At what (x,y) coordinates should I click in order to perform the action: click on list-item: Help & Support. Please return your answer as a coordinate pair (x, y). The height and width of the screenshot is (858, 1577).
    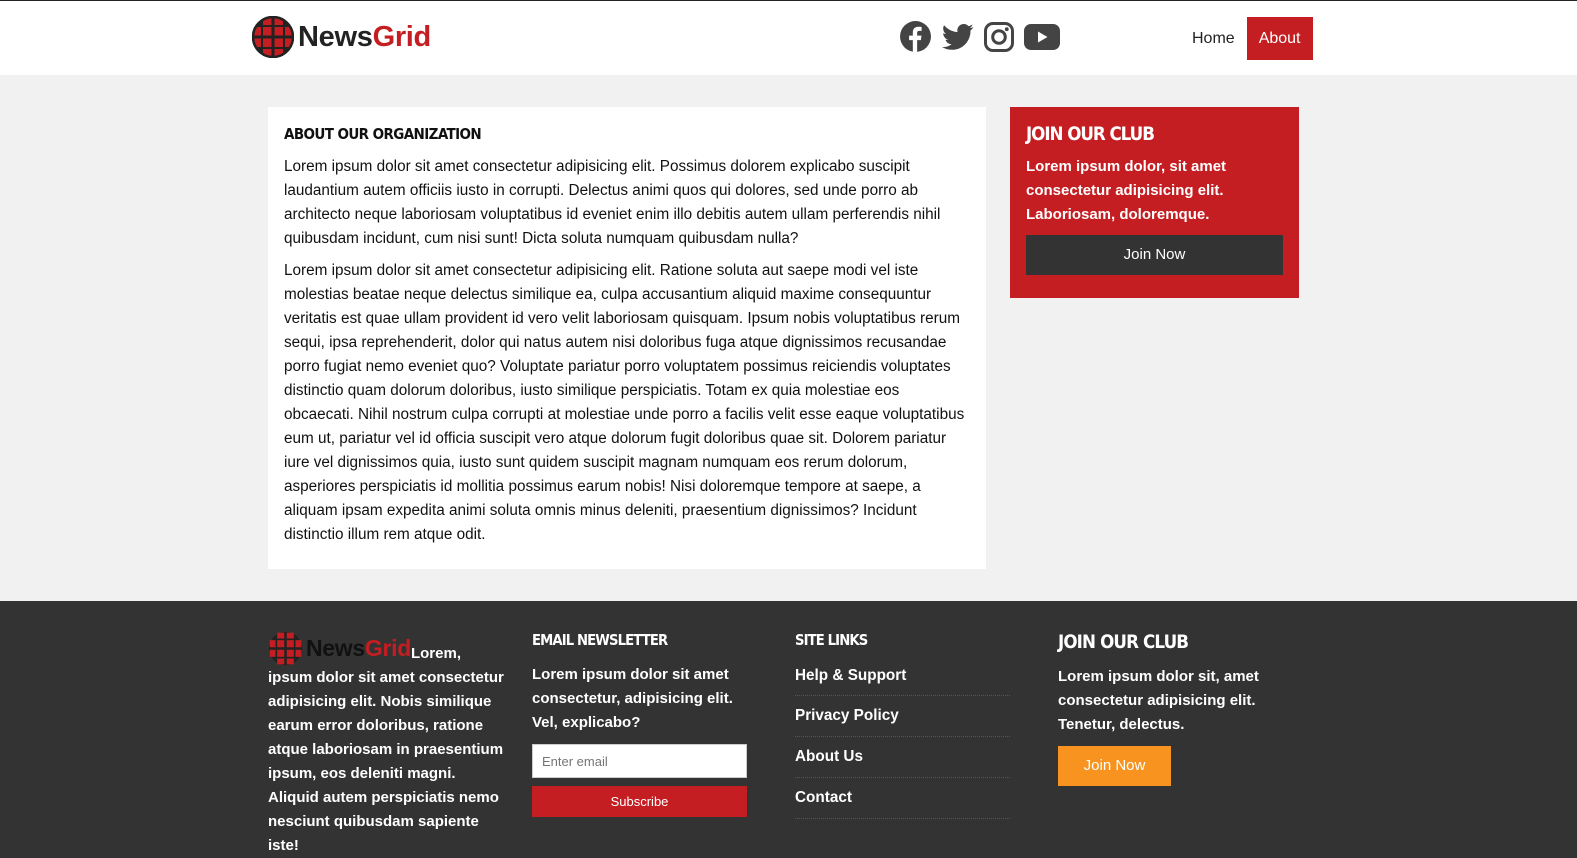
    Looking at the image, I should click on (902, 679).